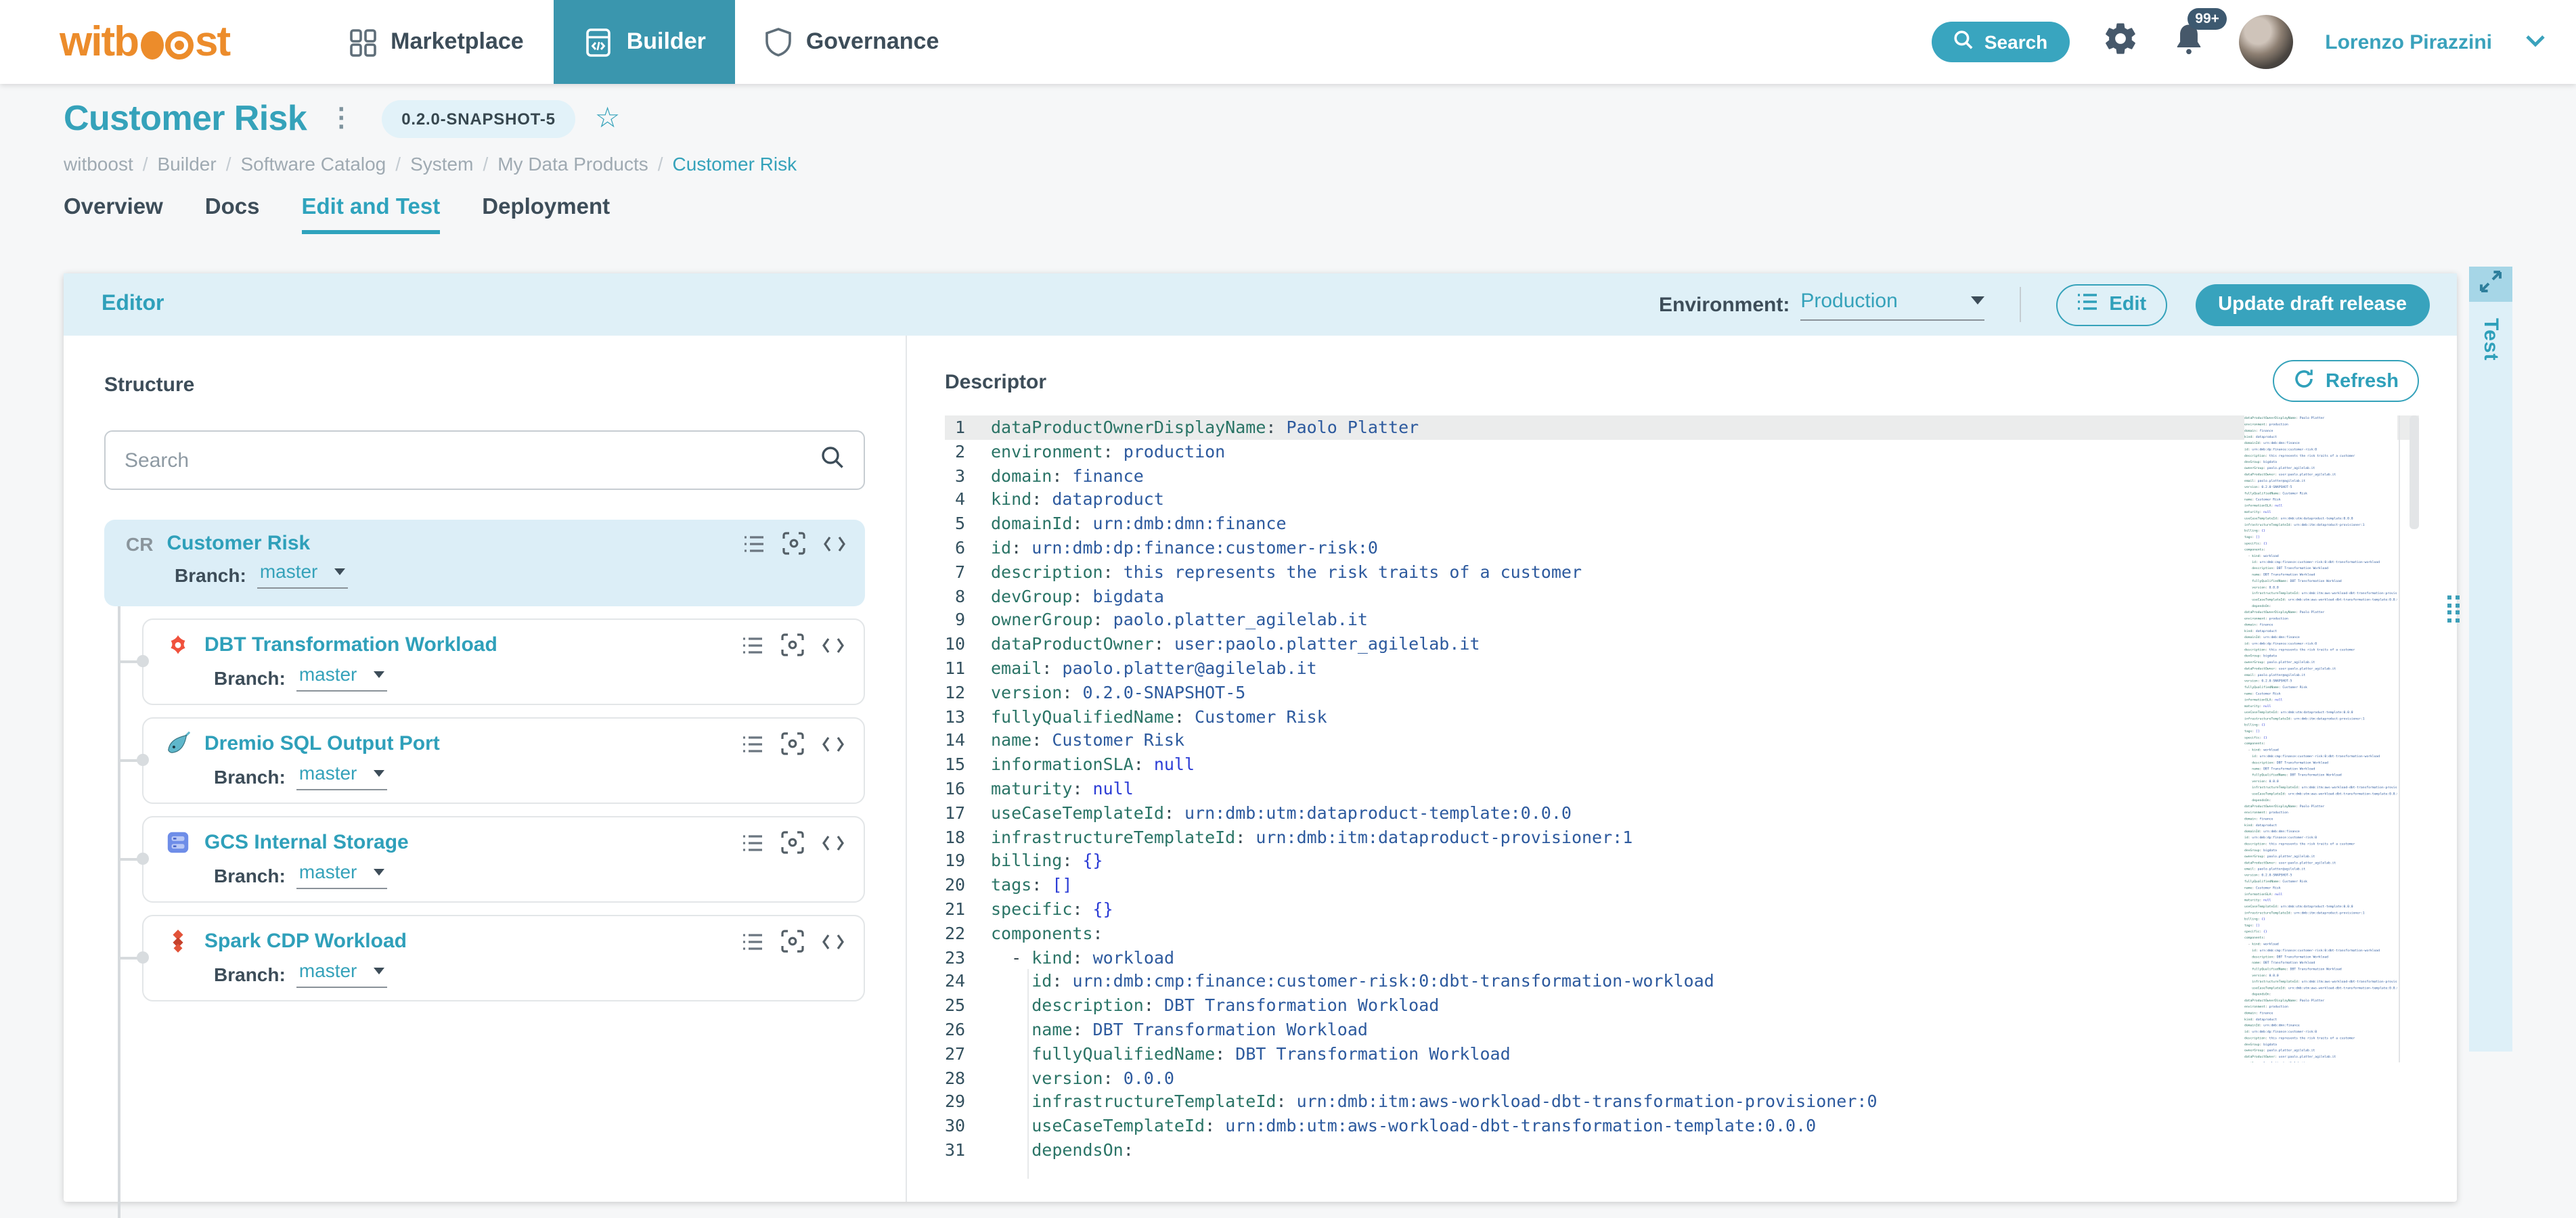 The height and width of the screenshot is (1218, 2576). What do you see at coordinates (2111, 304) in the screenshot?
I see `edit-button: Edit` at bounding box center [2111, 304].